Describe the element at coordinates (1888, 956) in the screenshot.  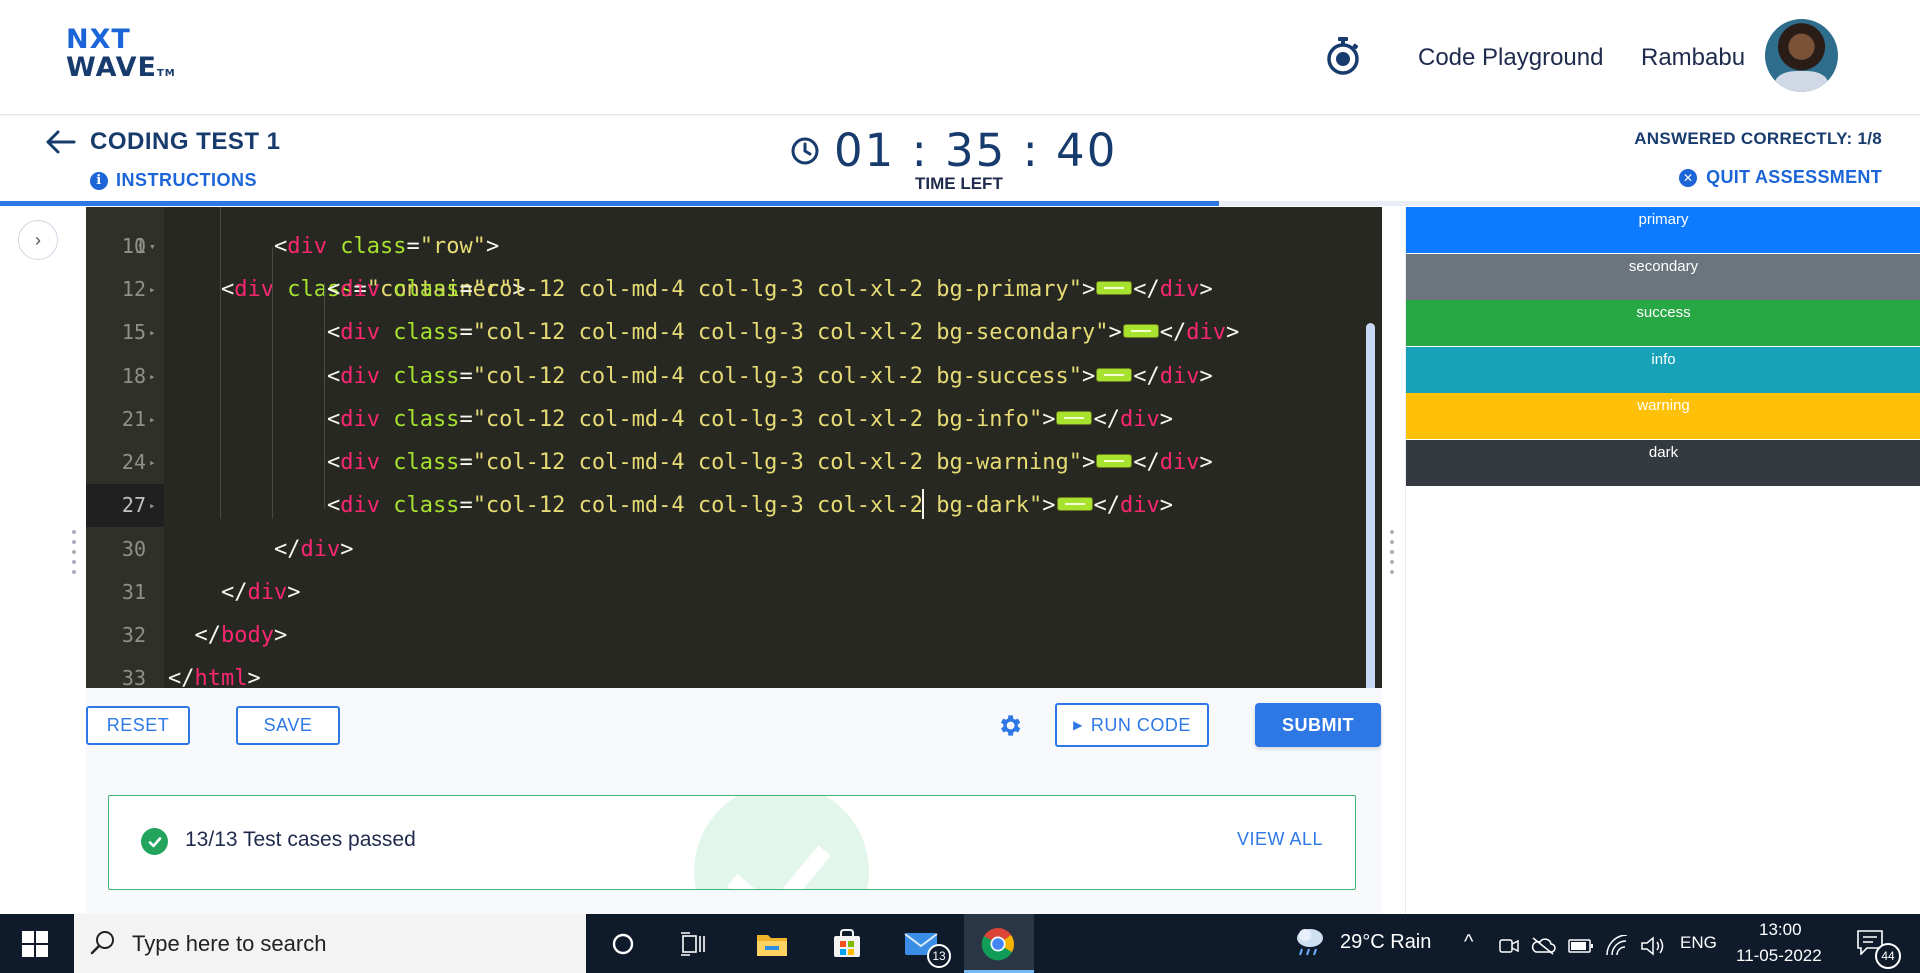
I see `notification-badge: 44` at that location.